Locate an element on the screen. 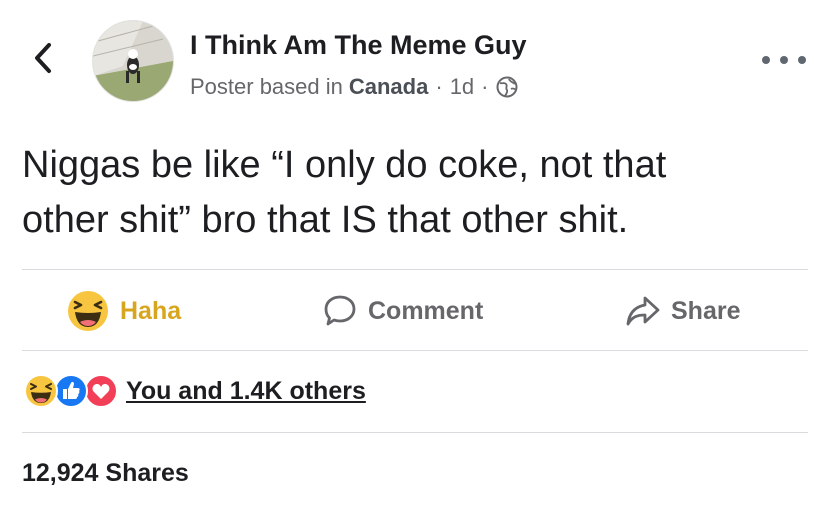 The image size is (828, 518). more-options-button is located at coordinates (784, 60).